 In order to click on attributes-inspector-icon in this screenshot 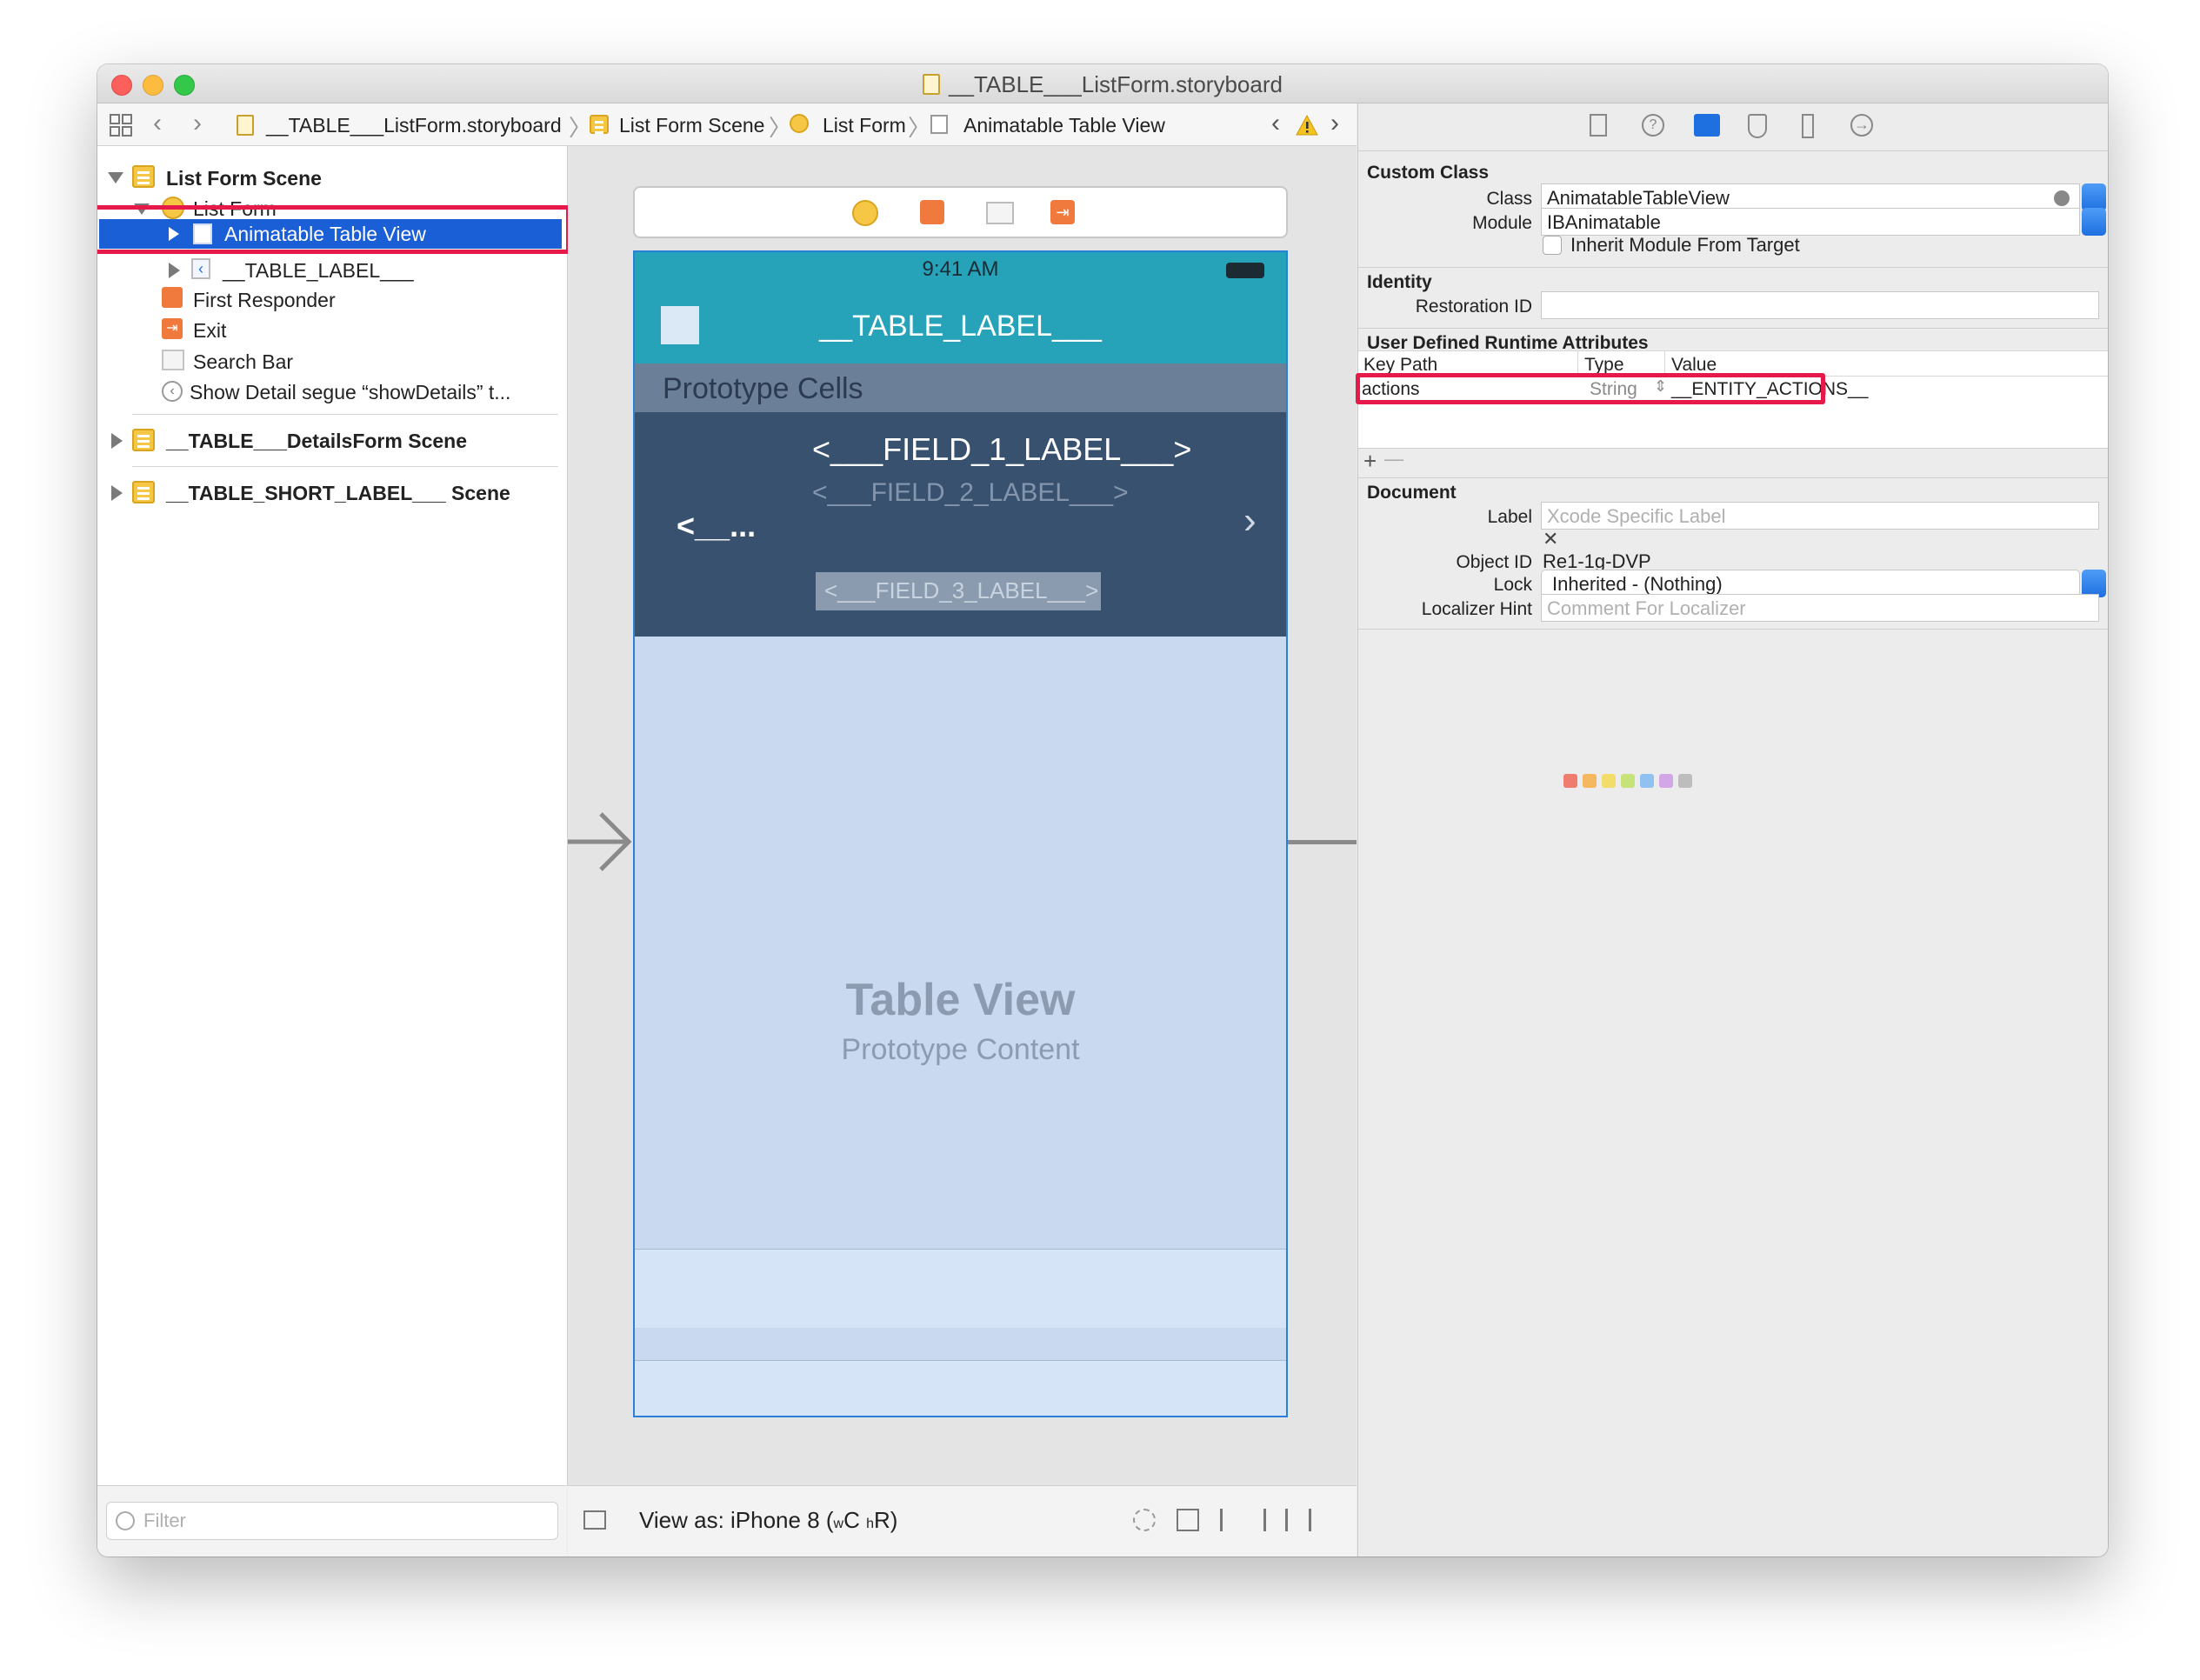, I will do `click(1757, 126)`.